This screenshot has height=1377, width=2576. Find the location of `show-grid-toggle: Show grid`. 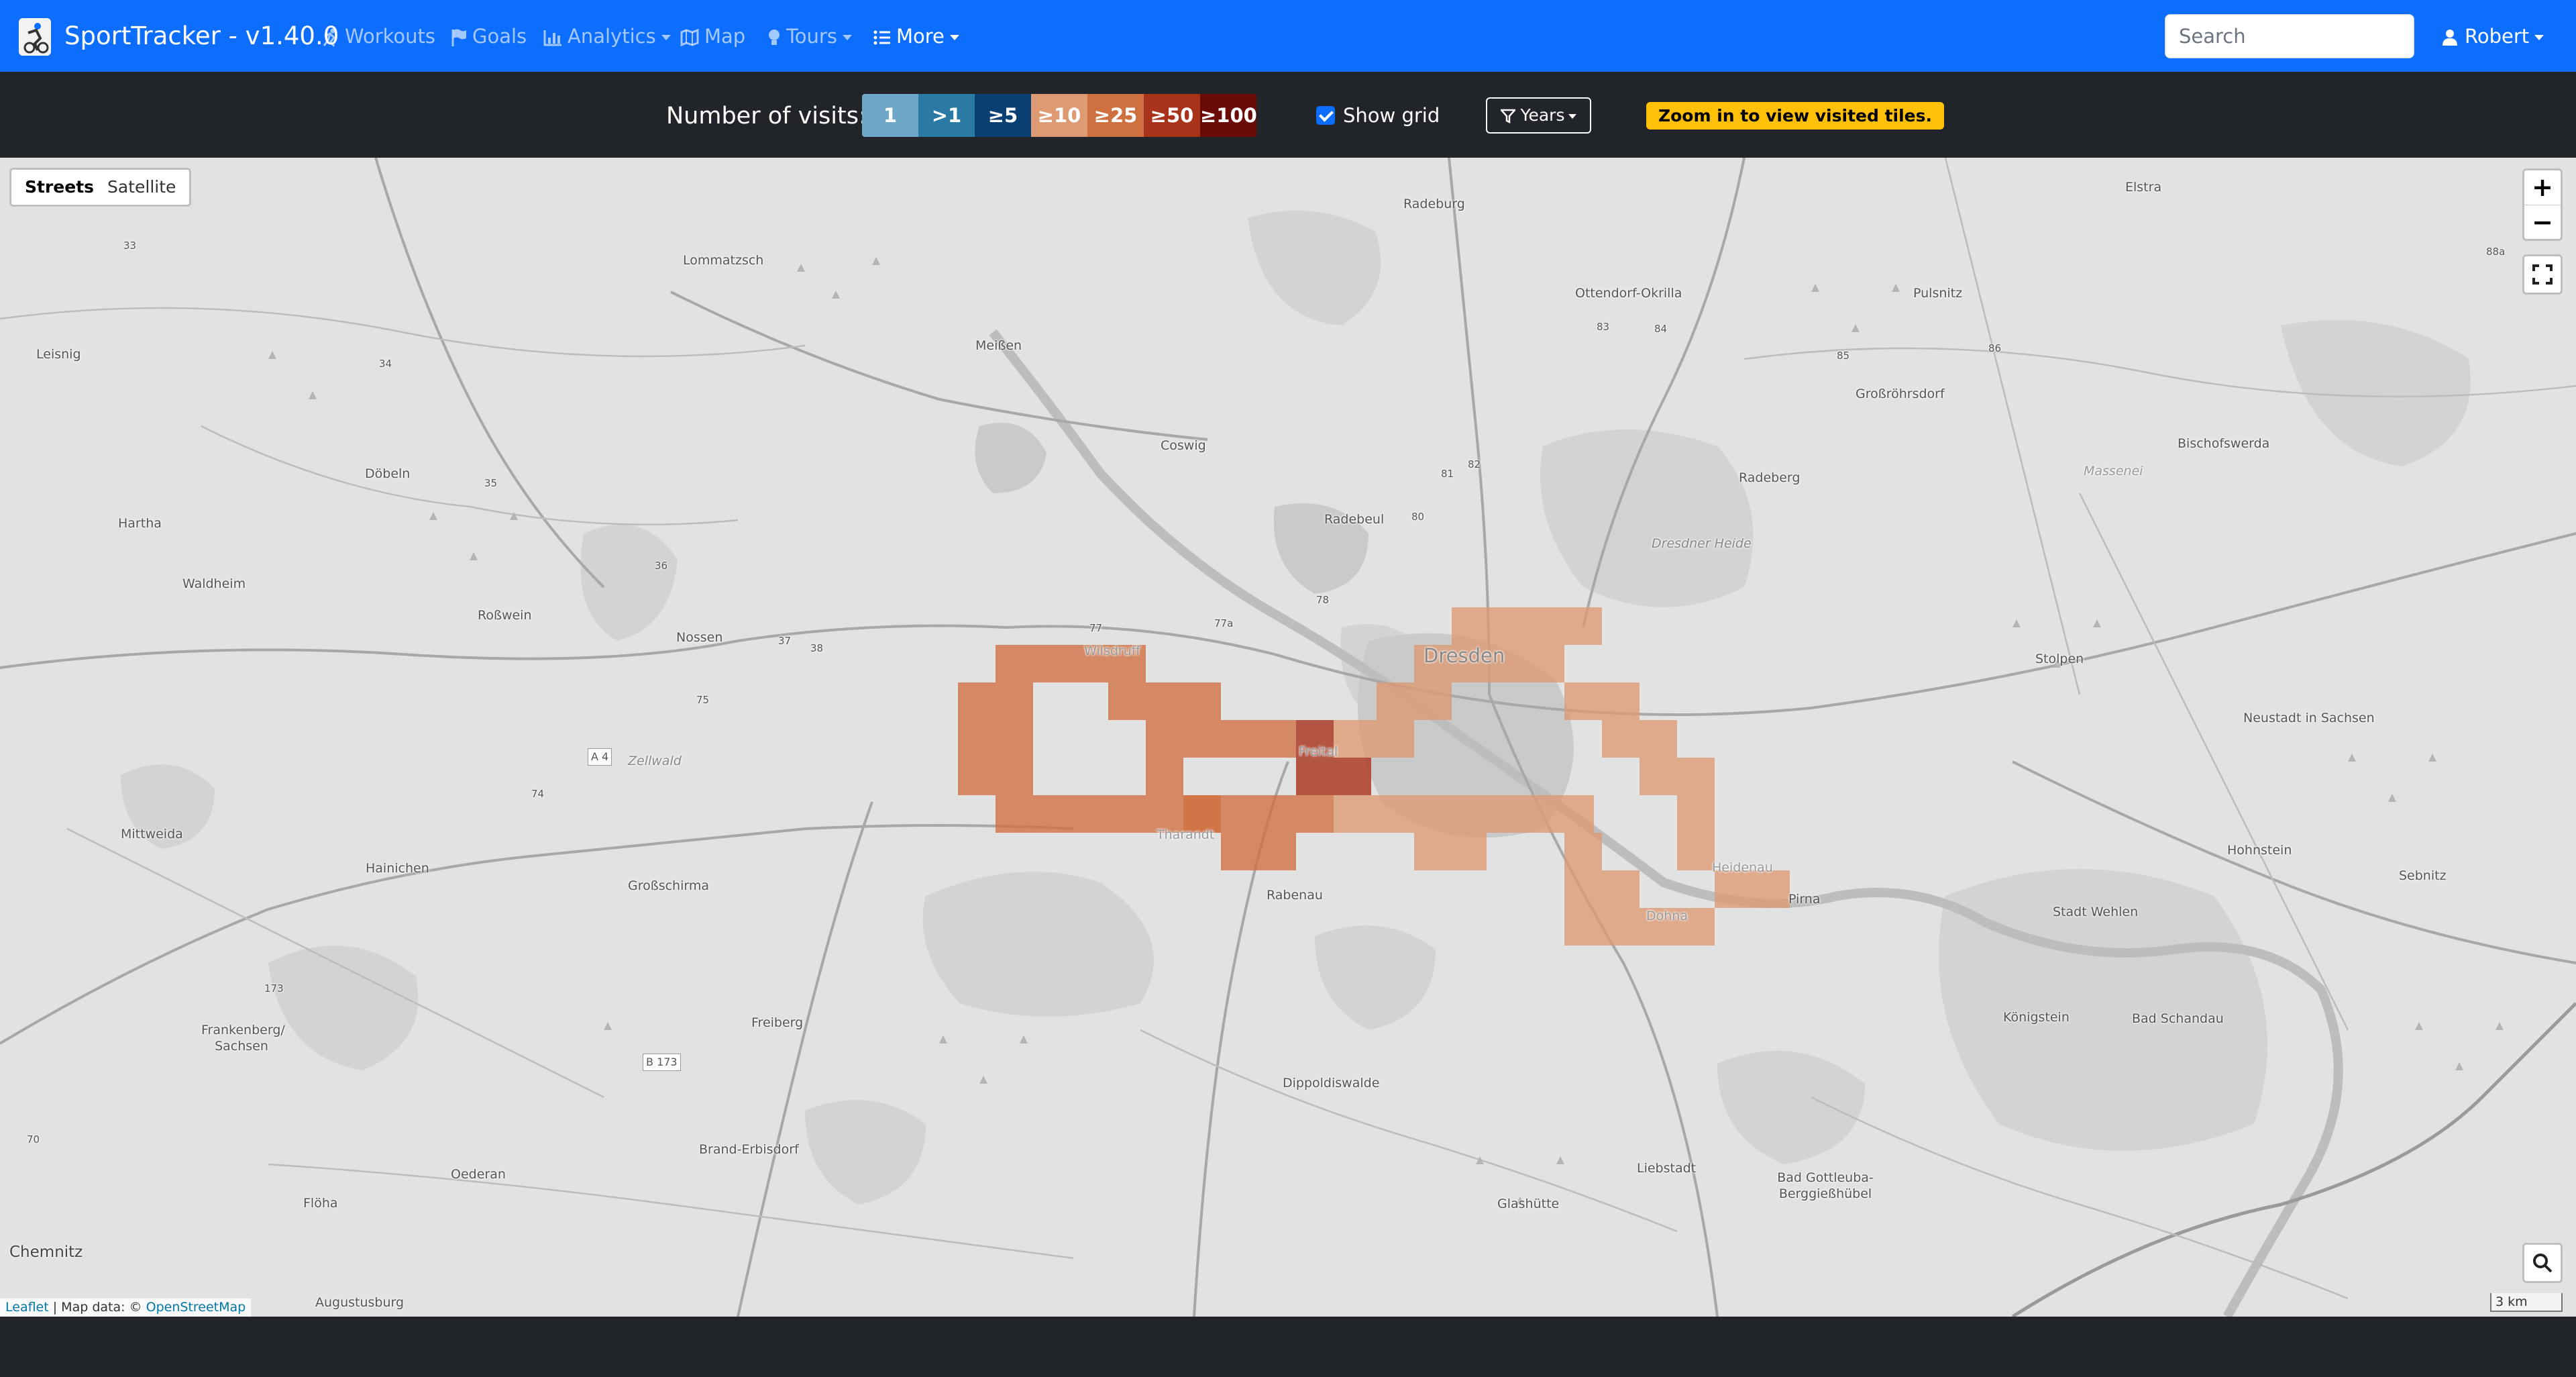

show-grid-toggle: Show grid is located at coordinates (1378, 115).